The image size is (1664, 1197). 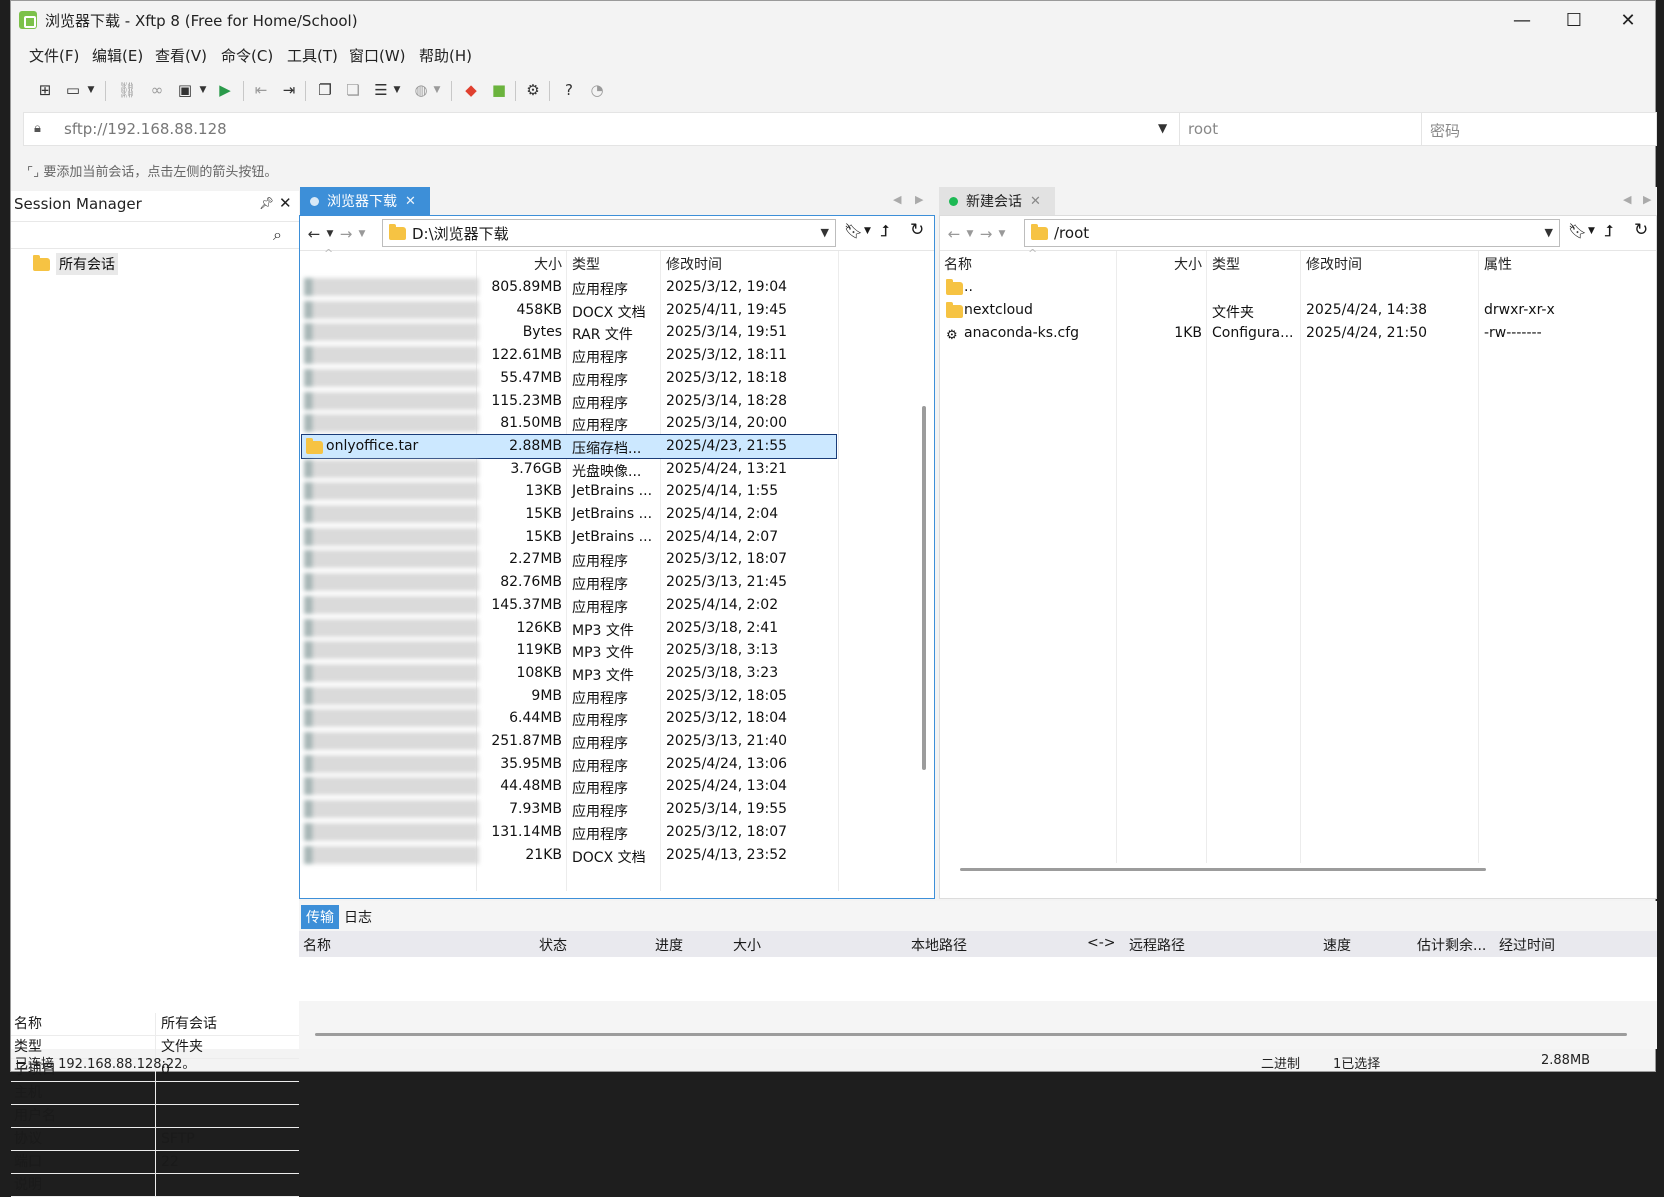 What do you see at coordinates (381, 90) in the screenshot?
I see `list-view-icon: ☰` at bounding box center [381, 90].